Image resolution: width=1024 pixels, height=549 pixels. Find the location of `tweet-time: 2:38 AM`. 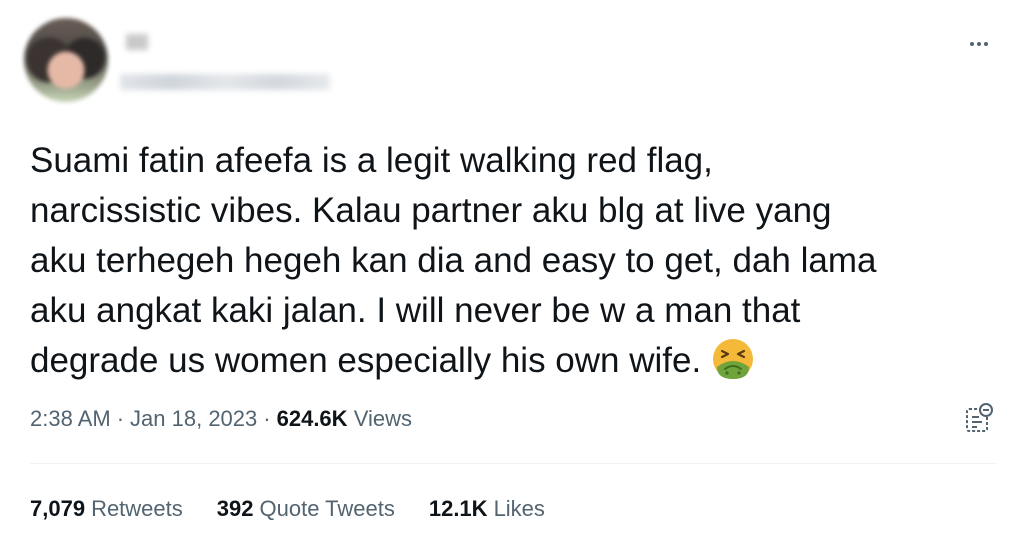

tweet-time: 2:38 AM is located at coordinates (70, 418).